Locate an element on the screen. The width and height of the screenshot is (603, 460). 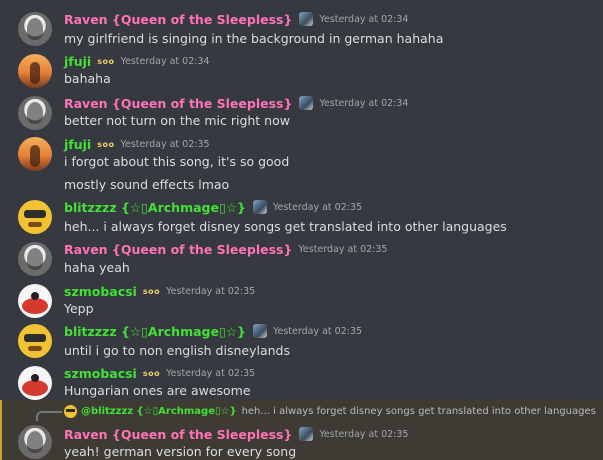
message-text: yeah! german version for every song is located at coordinates (180, 451).